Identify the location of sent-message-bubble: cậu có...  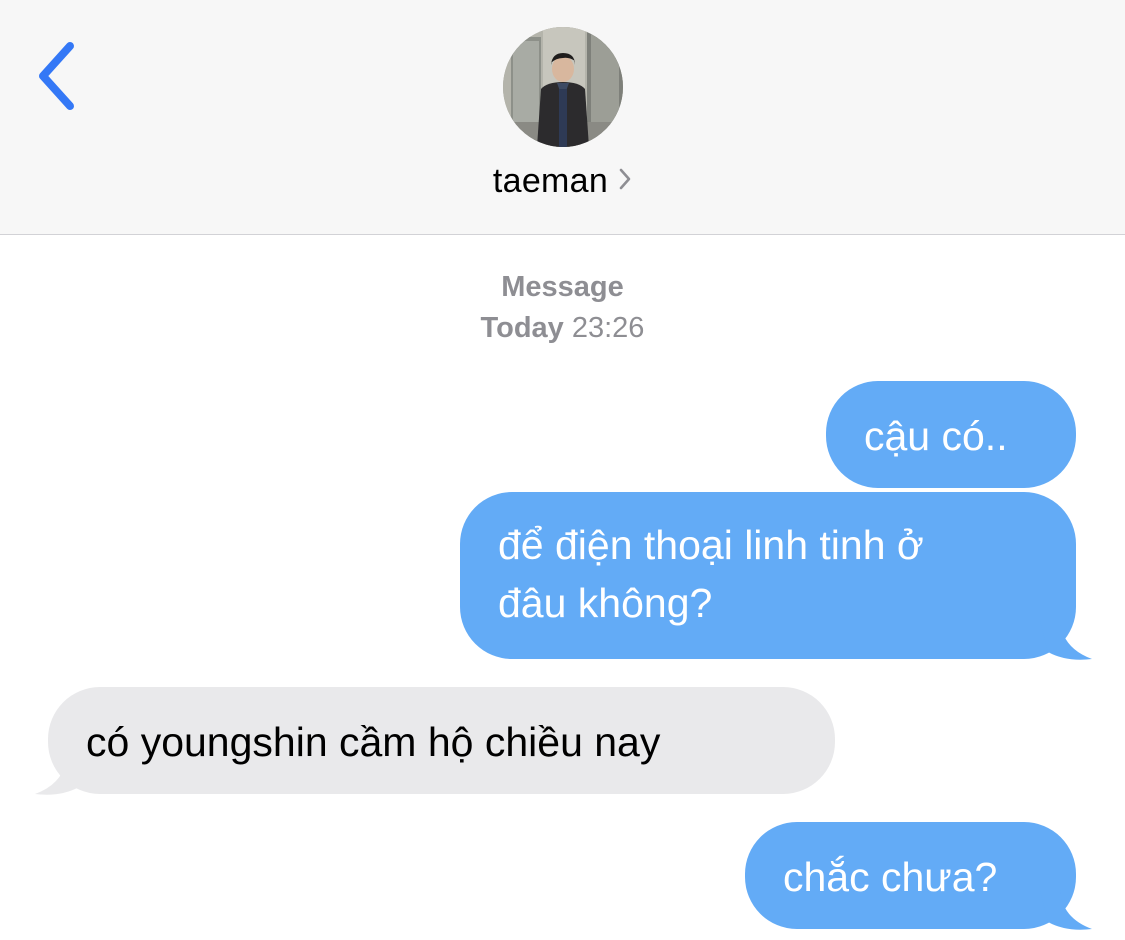
(951, 434).